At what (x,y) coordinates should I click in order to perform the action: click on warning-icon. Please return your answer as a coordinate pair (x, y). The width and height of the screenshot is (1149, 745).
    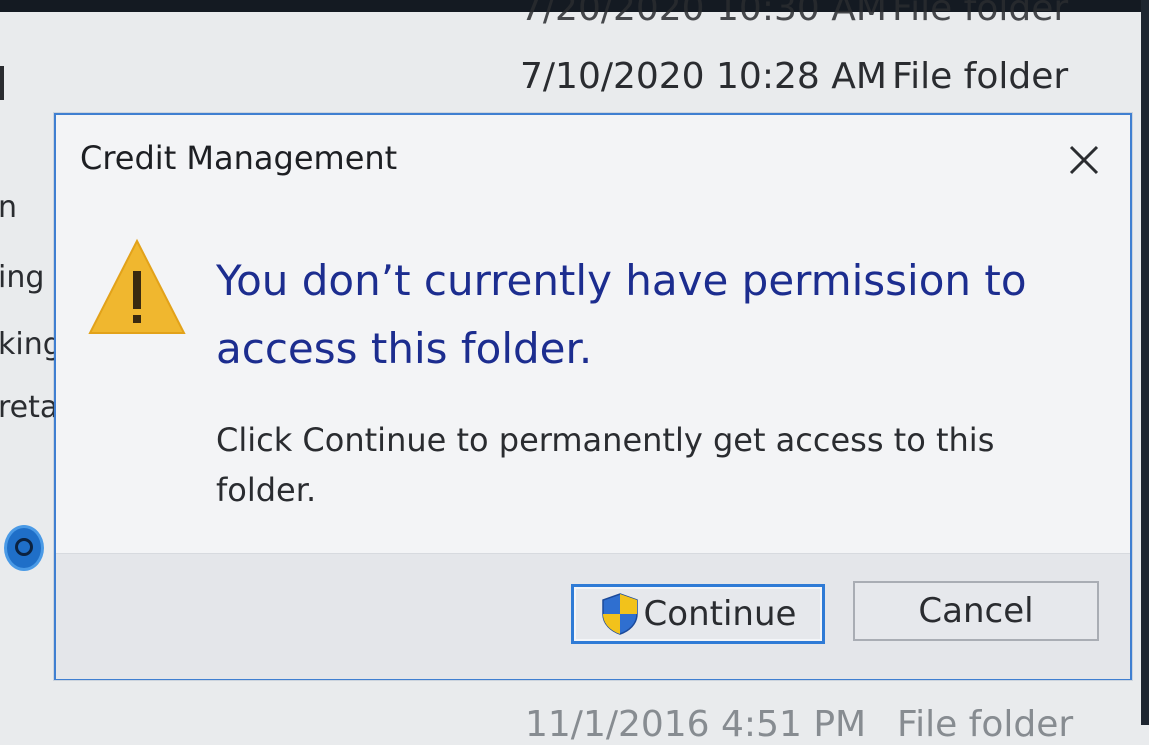
    Looking at the image, I should click on (137, 287).